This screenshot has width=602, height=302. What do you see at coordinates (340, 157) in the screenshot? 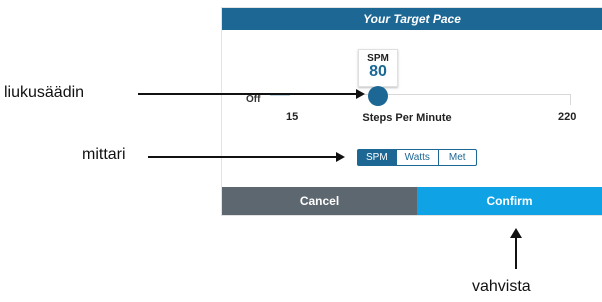
I see `annotation-meter-arrow-icon` at bounding box center [340, 157].